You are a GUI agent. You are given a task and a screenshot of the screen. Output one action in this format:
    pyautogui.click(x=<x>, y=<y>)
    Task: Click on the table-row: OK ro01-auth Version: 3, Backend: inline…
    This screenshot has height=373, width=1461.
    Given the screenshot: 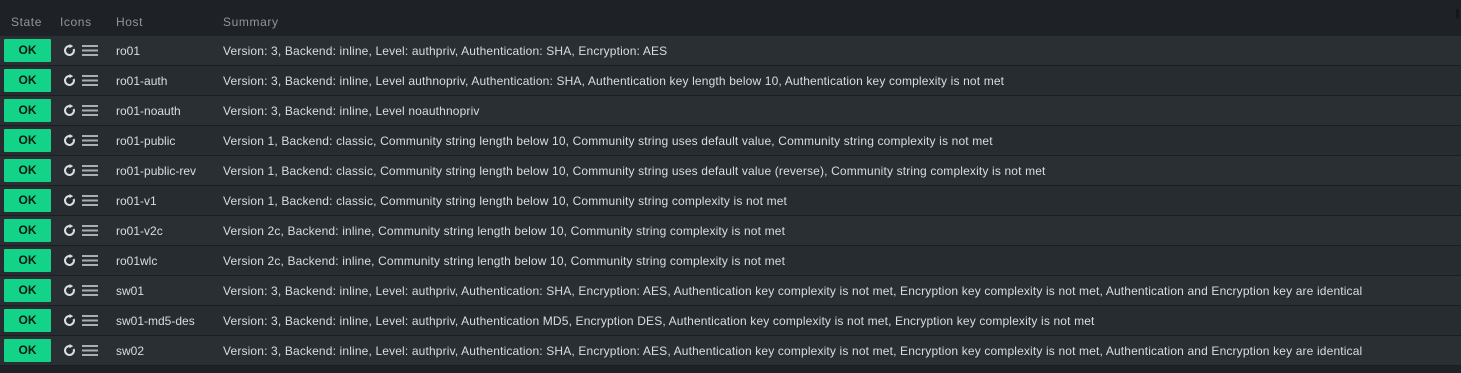 What is the action you would take?
    pyautogui.click(x=730, y=81)
    